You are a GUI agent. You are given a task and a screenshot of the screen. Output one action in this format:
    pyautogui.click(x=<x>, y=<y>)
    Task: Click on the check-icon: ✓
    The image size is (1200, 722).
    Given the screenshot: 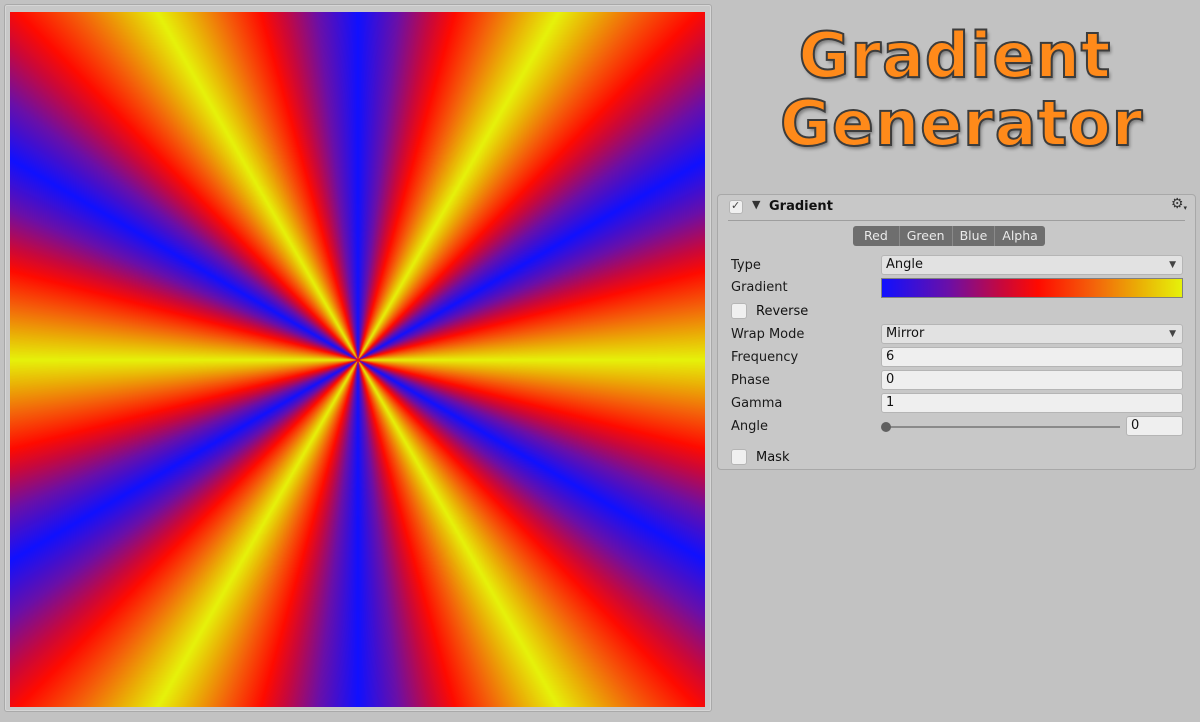 What is the action you would take?
    pyautogui.click(x=736, y=205)
    